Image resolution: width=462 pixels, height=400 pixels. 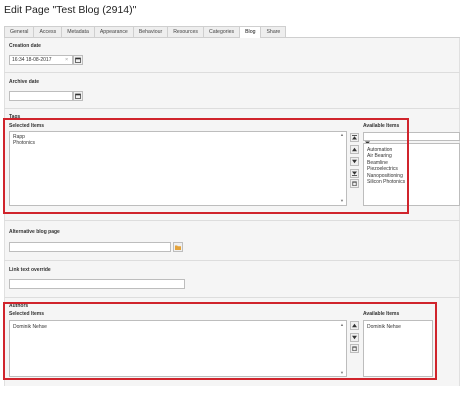 What do you see at coordinates (30, 270) in the screenshot?
I see `link-text-override-label: Link text override` at bounding box center [30, 270].